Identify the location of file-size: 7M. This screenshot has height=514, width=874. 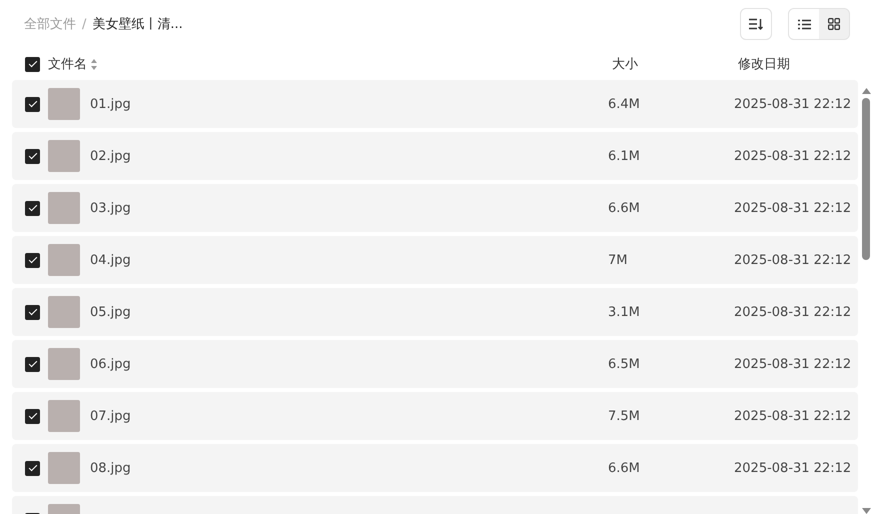
(618, 260).